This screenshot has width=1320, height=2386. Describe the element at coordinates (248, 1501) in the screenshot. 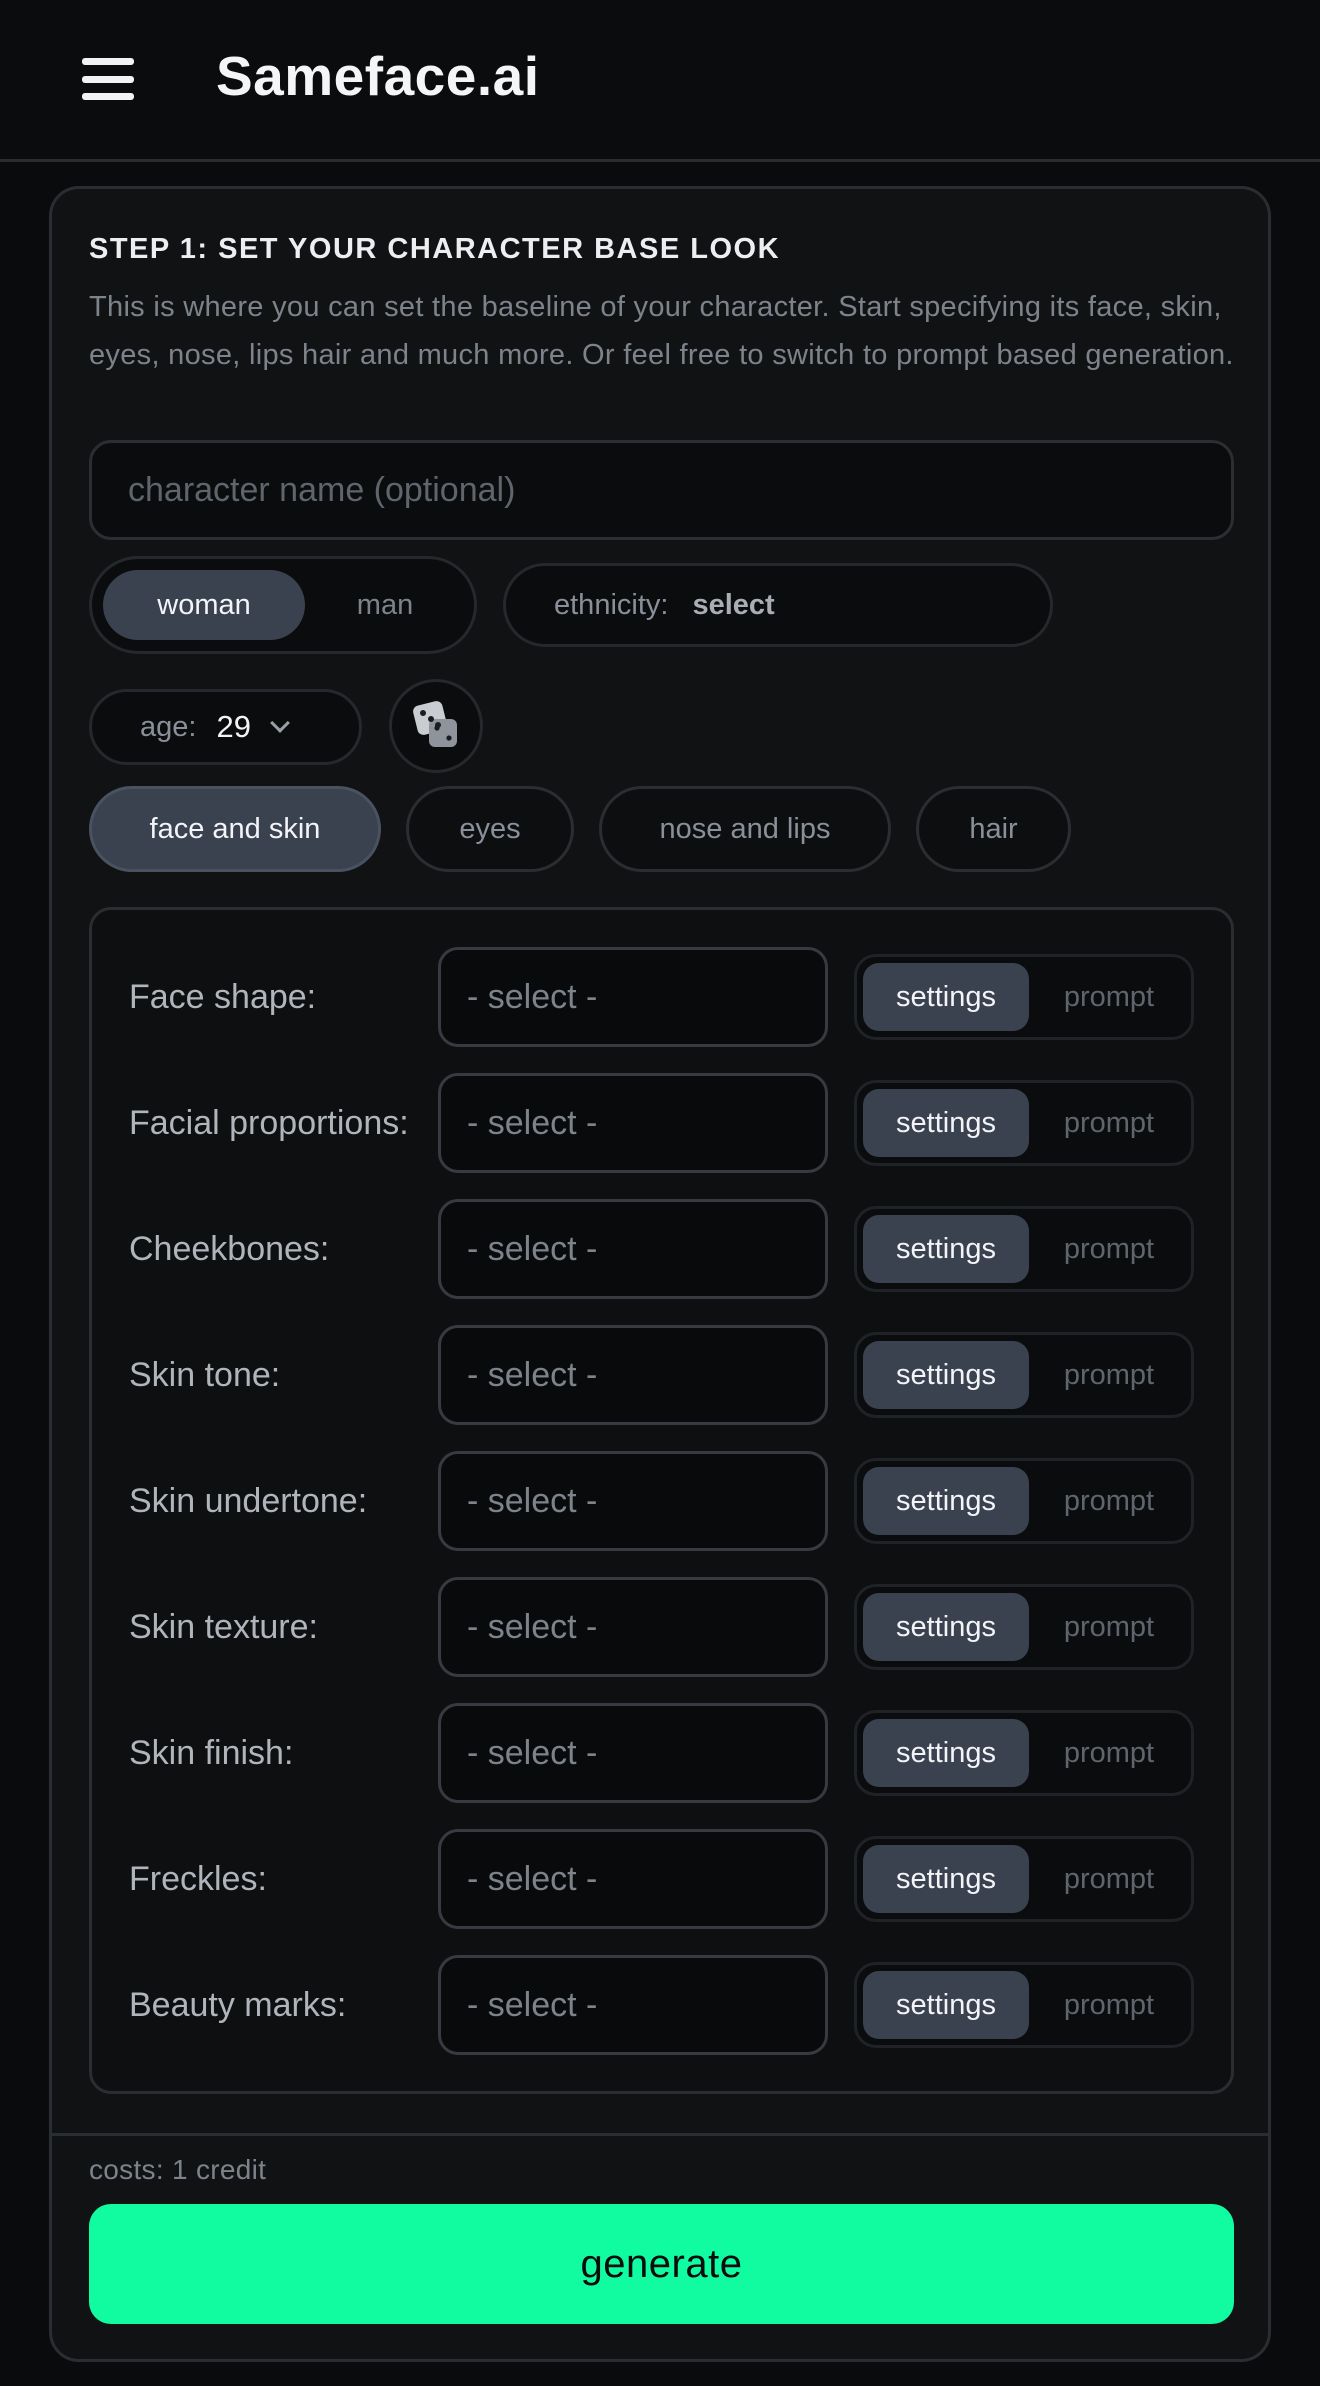

I see `attribute-label: Skin undertone:` at that location.